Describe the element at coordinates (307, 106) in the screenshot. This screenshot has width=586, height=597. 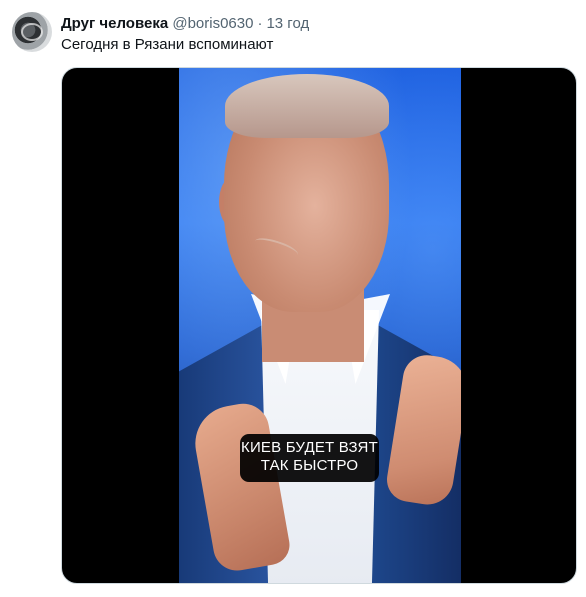
I see `hair` at that location.